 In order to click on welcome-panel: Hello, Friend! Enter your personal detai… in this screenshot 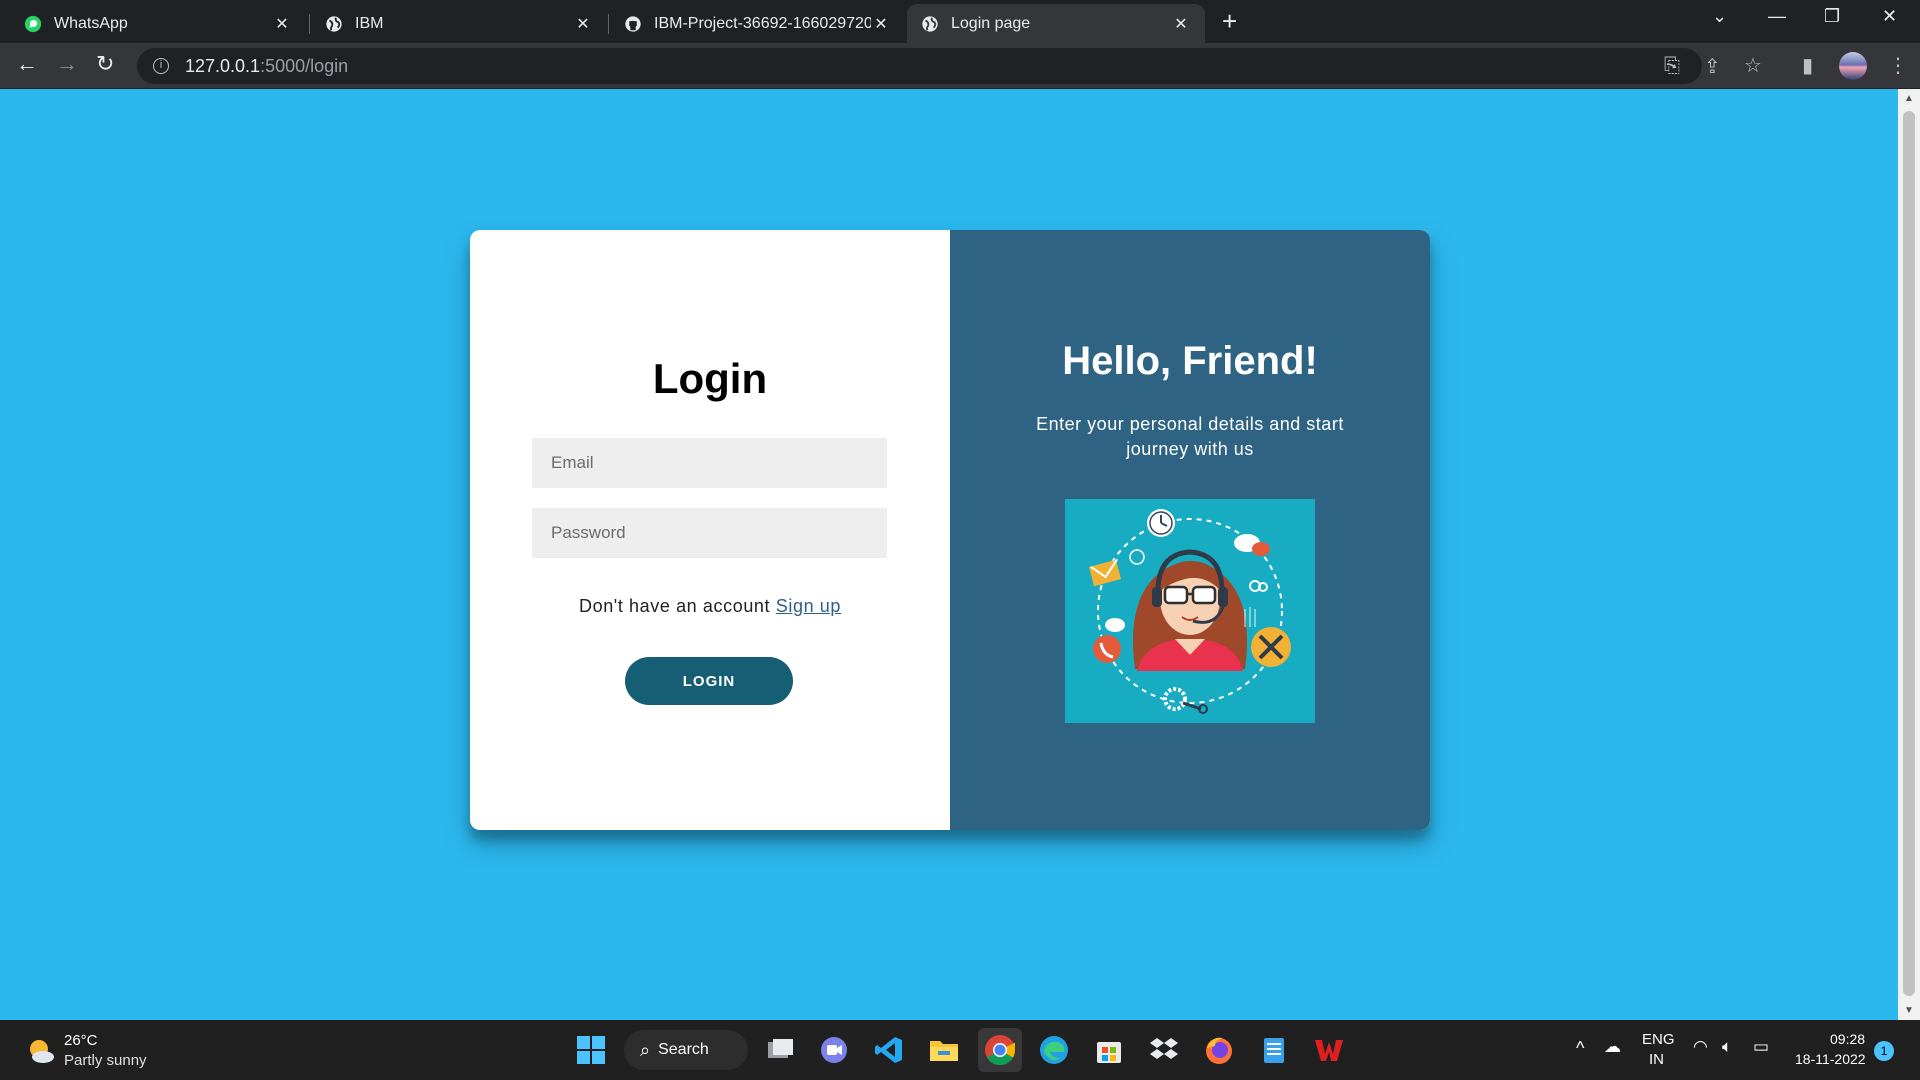, I will do `click(1190, 530)`.